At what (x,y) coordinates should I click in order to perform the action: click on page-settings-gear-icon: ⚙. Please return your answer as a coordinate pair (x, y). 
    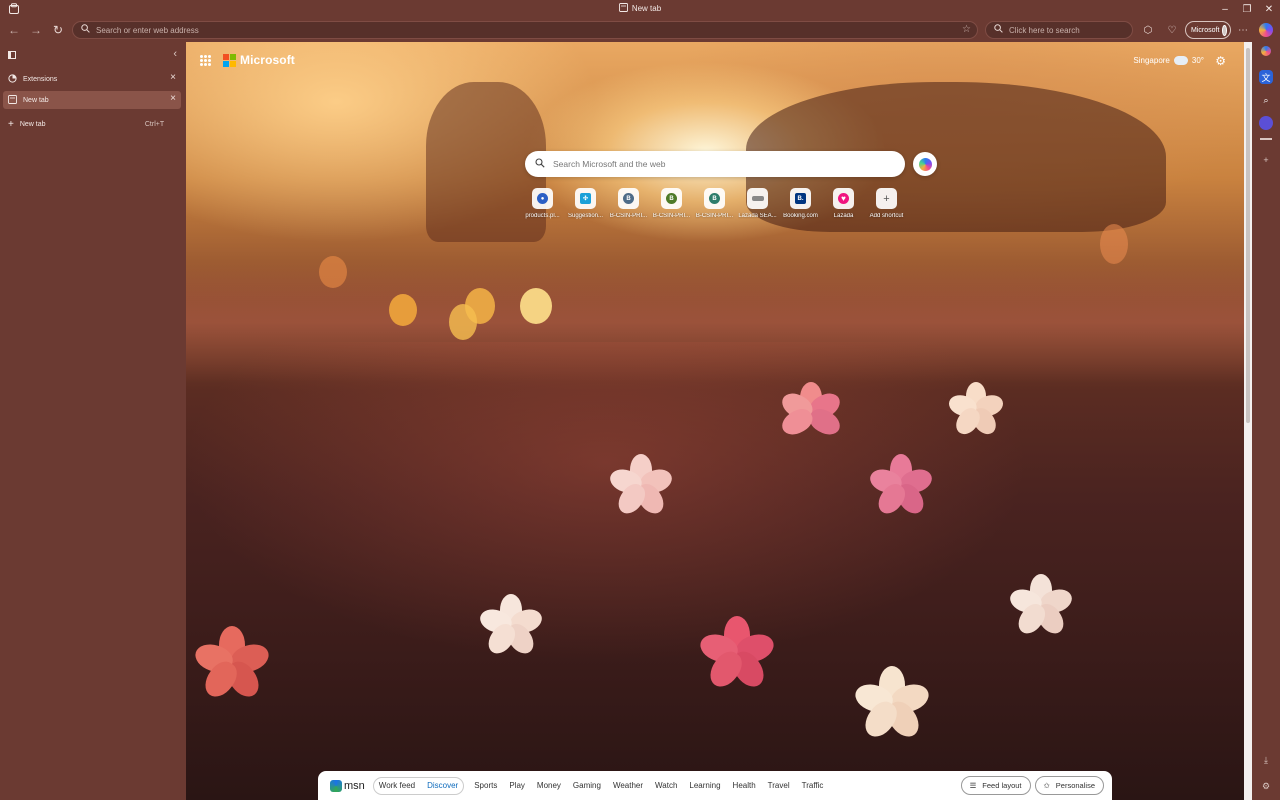
    Looking at the image, I should click on (1220, 61).